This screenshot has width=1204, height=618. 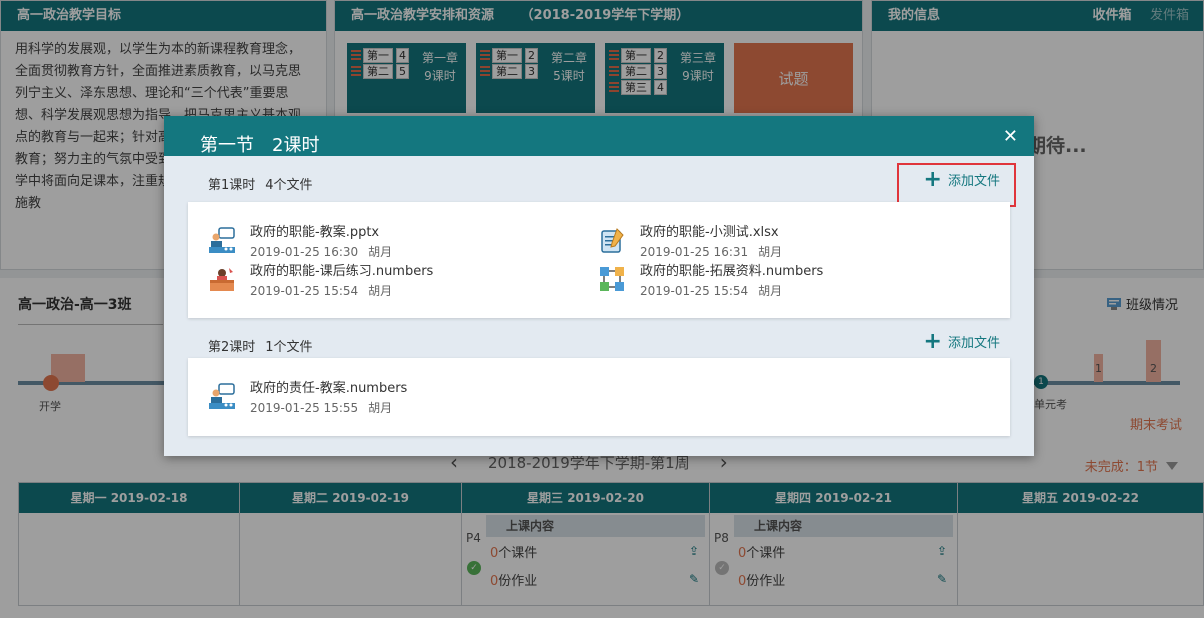 I want to click on file-item: 政府的职能-小测试.xlsx 2019-01-25 16:31 胡月, so click(x=690, y=243).